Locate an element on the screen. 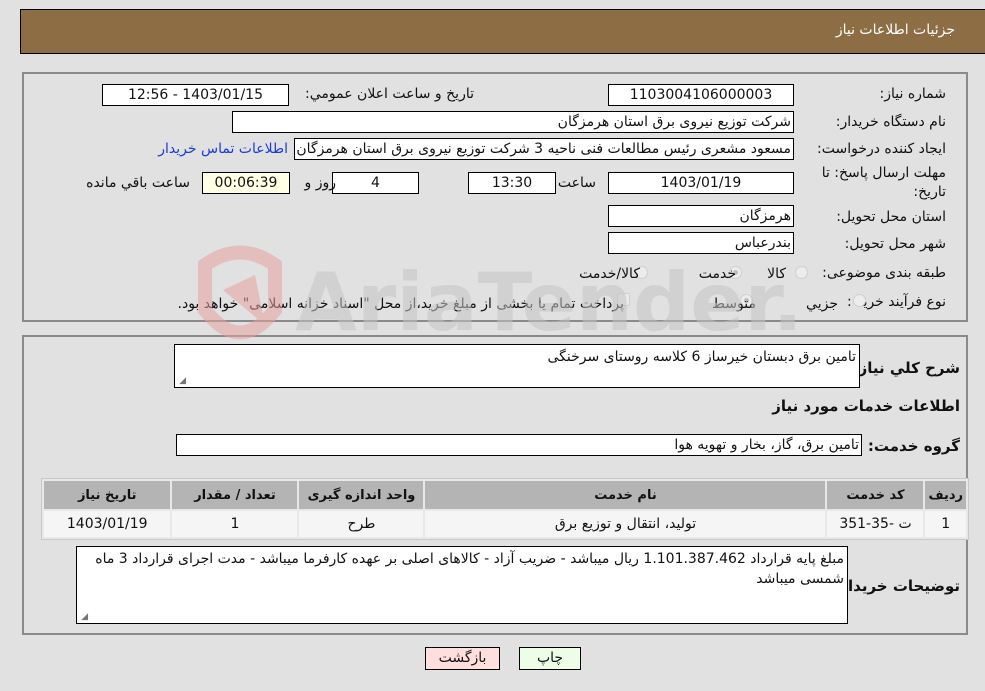  buyer-notes-label: توضيحات خريدار: is located at coordinates (896, 586).